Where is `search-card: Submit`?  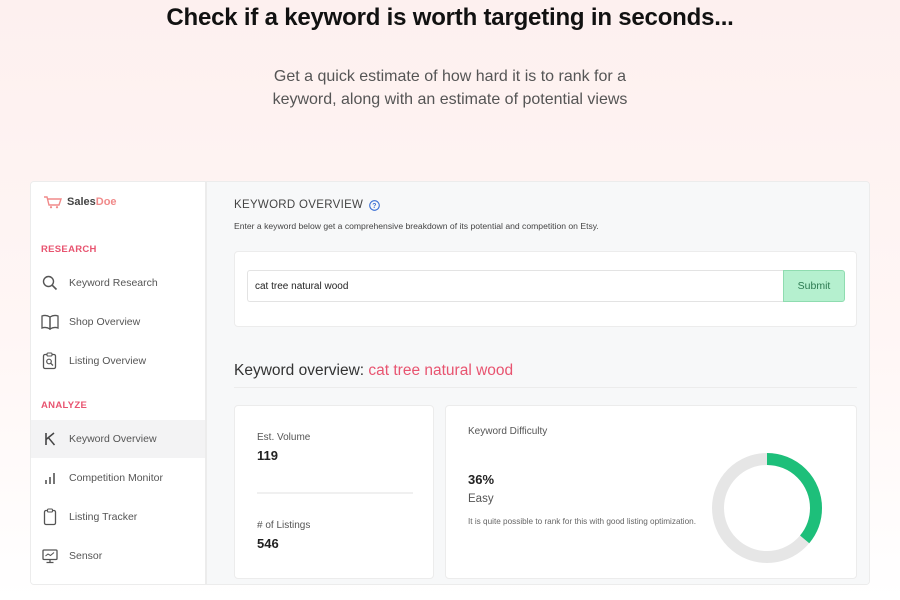 search-card: Submit is located at coordinates (545, 289).